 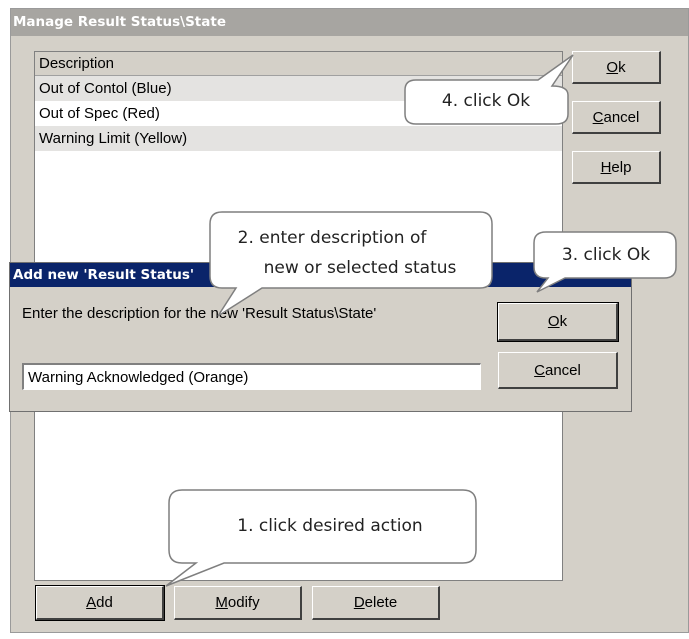 I want to click on callout-step3-text: 3. click Ok, so click(x=606, y=255).